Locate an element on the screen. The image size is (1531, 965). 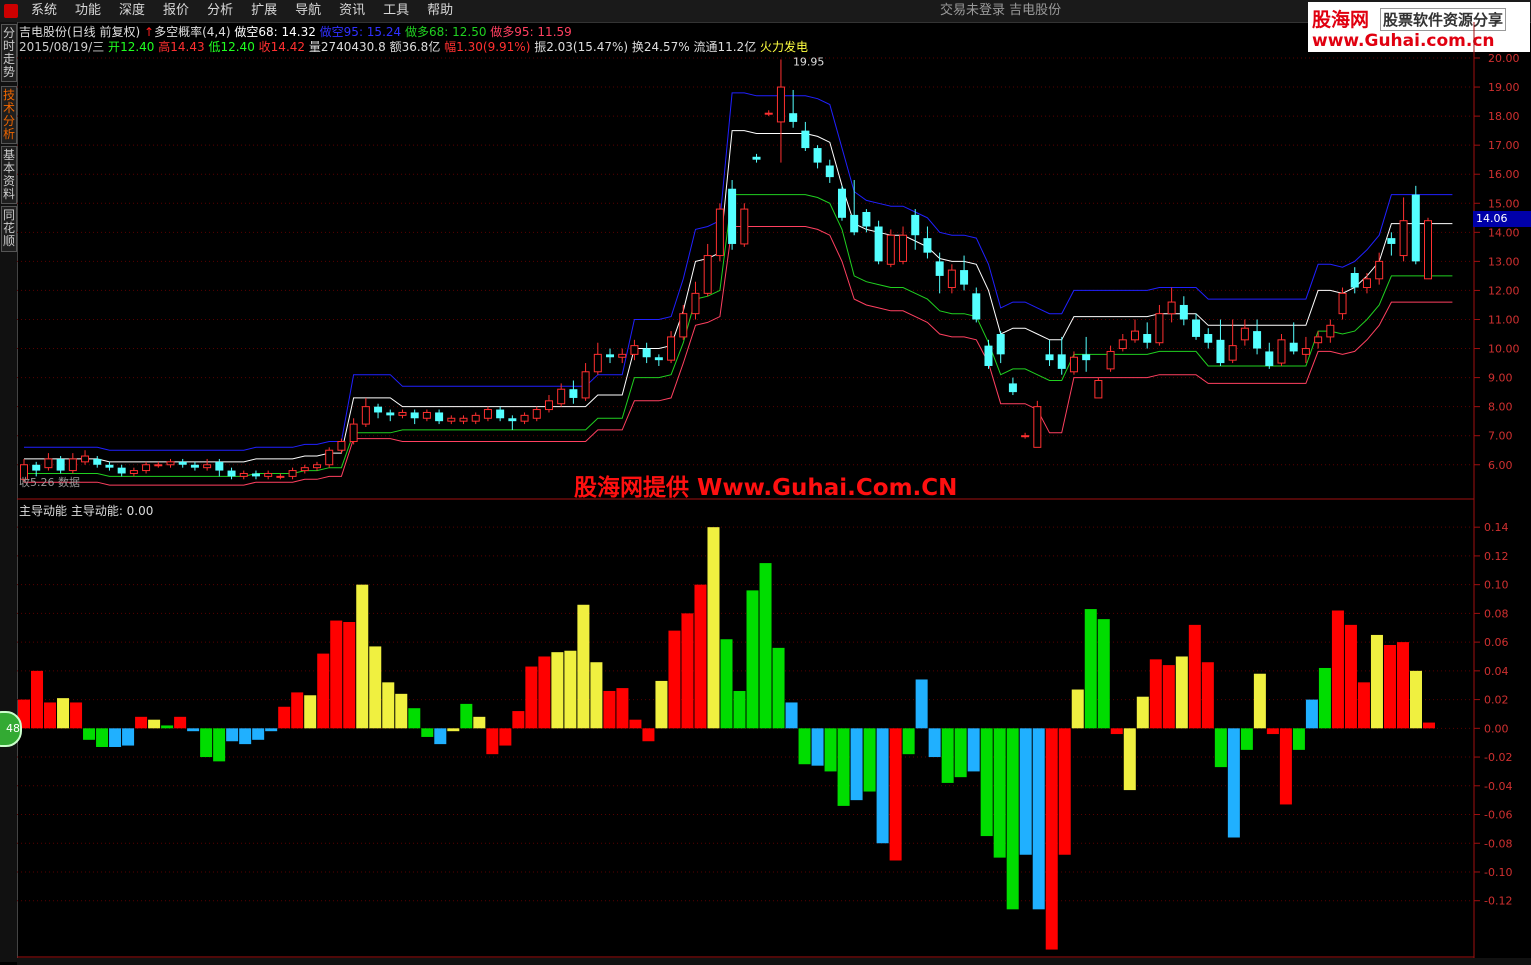
price-axis-label-3: 17.00 is located at coordinates (1504, 145).